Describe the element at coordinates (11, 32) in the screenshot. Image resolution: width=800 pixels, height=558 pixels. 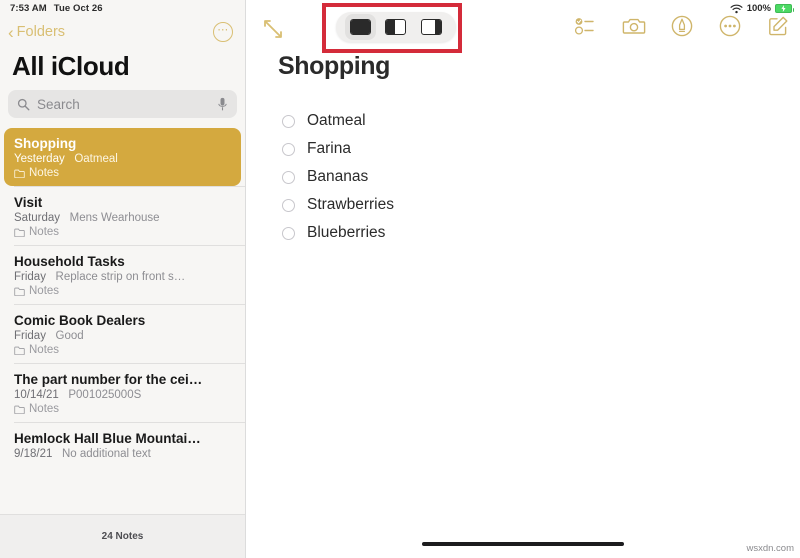
I see `chevron-left-icon: ‹` at that location.